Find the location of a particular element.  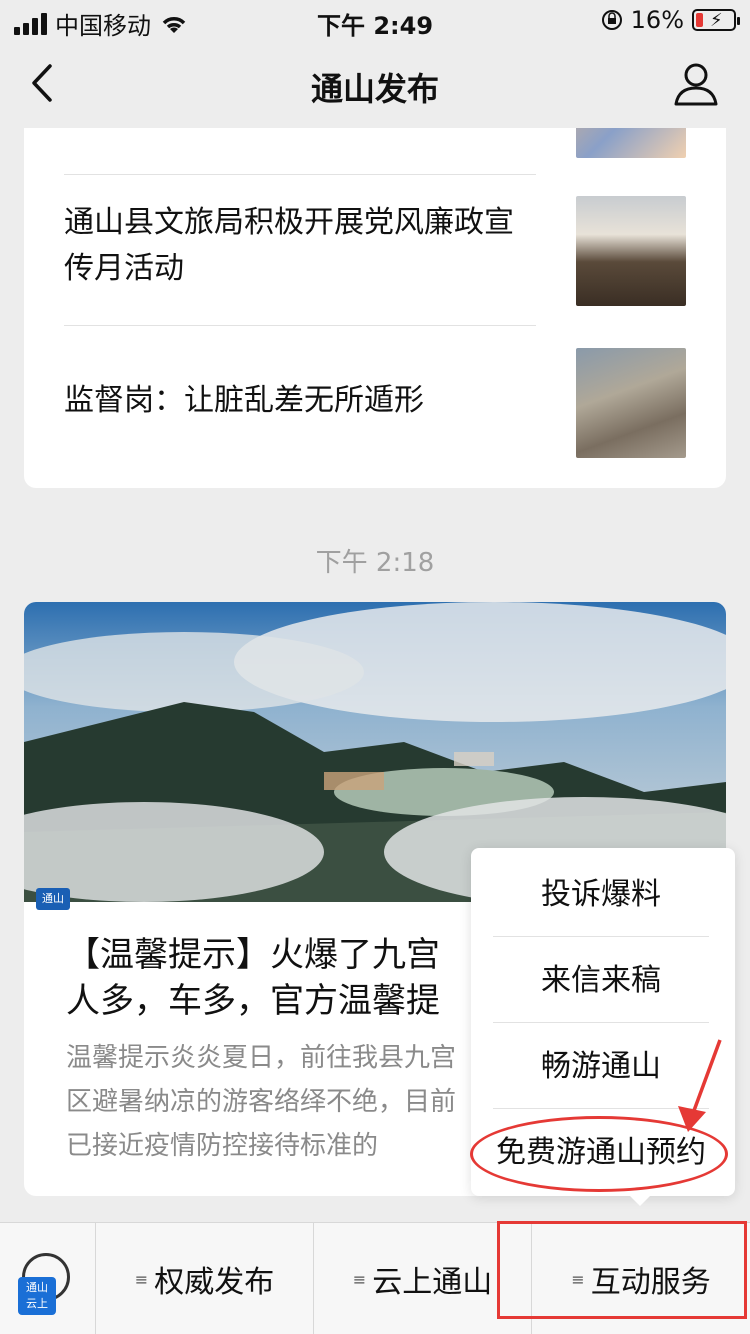

highlight-box is located at coordinates (622, 1270).